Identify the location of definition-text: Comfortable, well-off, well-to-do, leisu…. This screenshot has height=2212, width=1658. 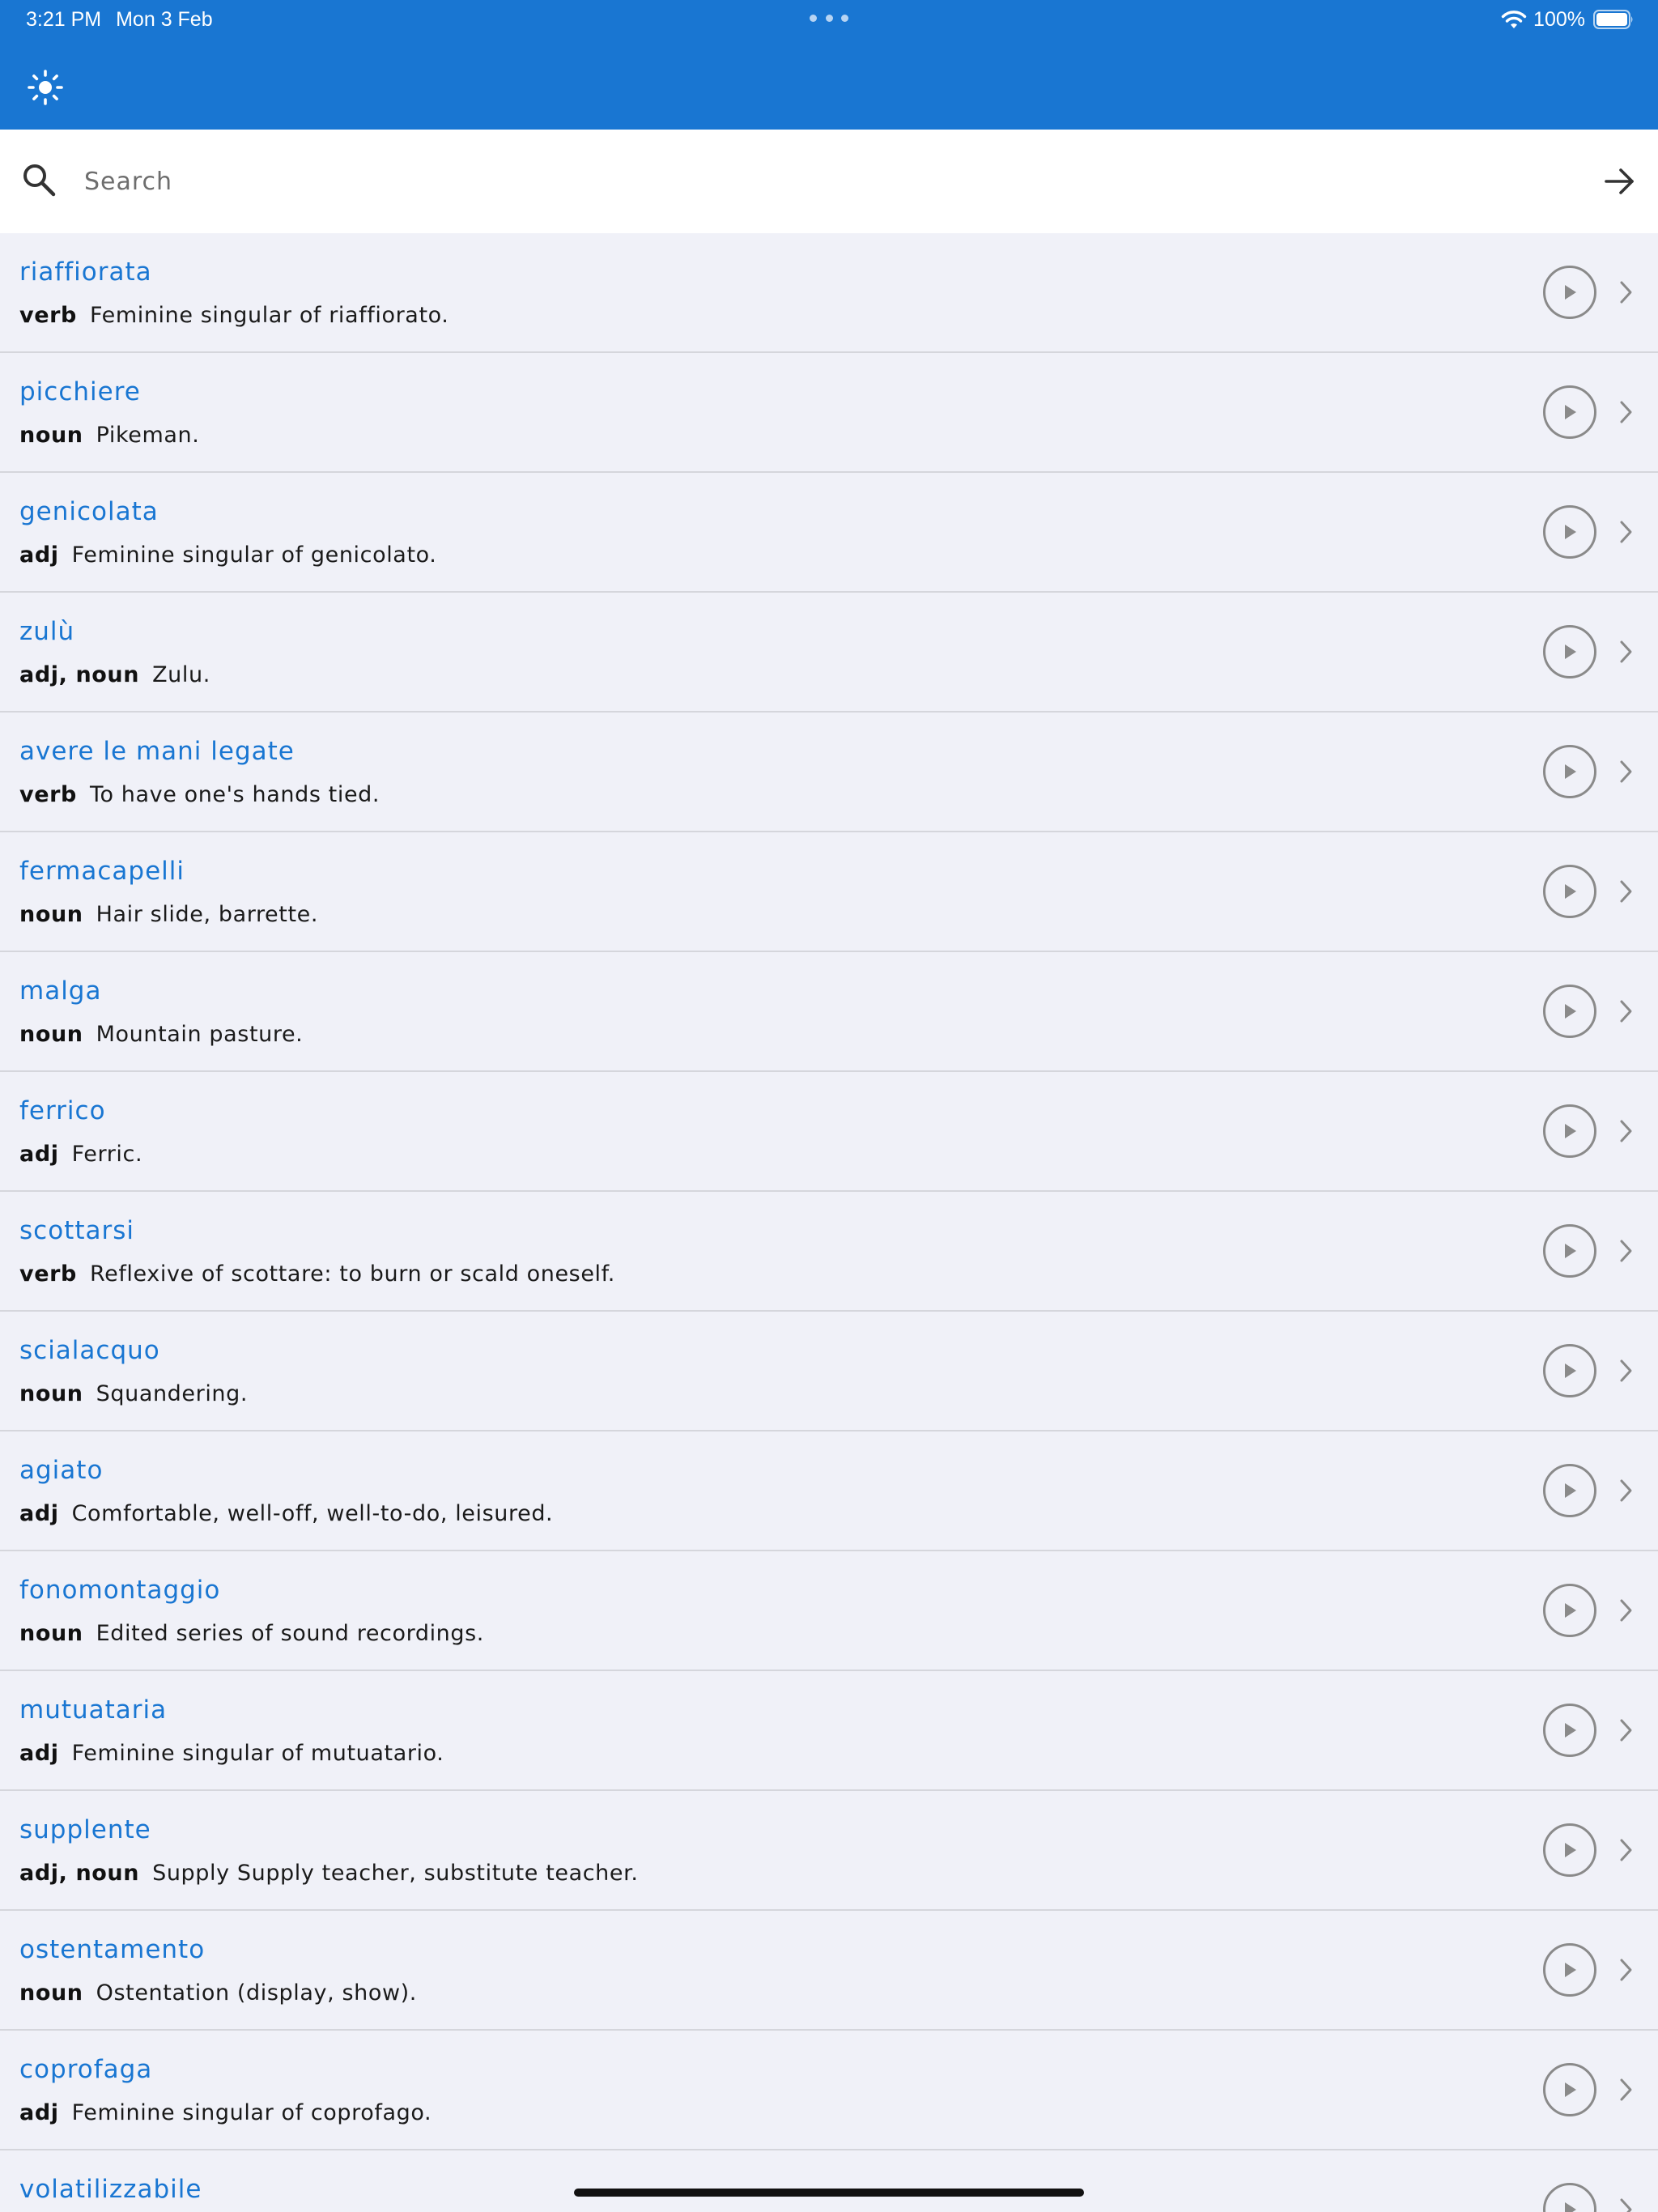
(312, 1514).